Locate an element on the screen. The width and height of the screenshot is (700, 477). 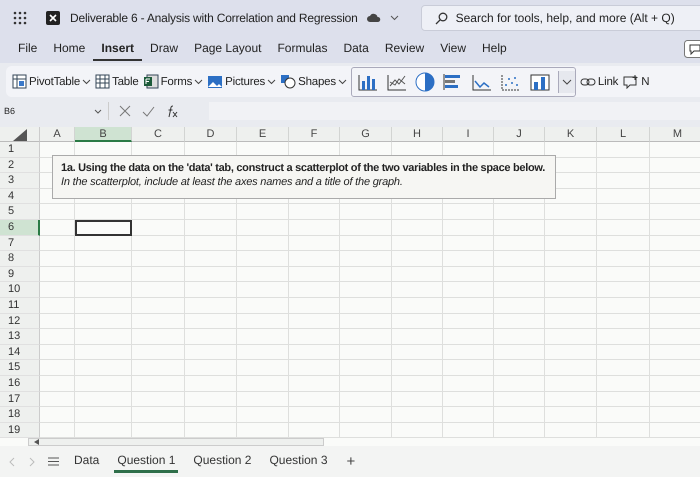
menu-tab: Draw is located at coordinates (164, 49).